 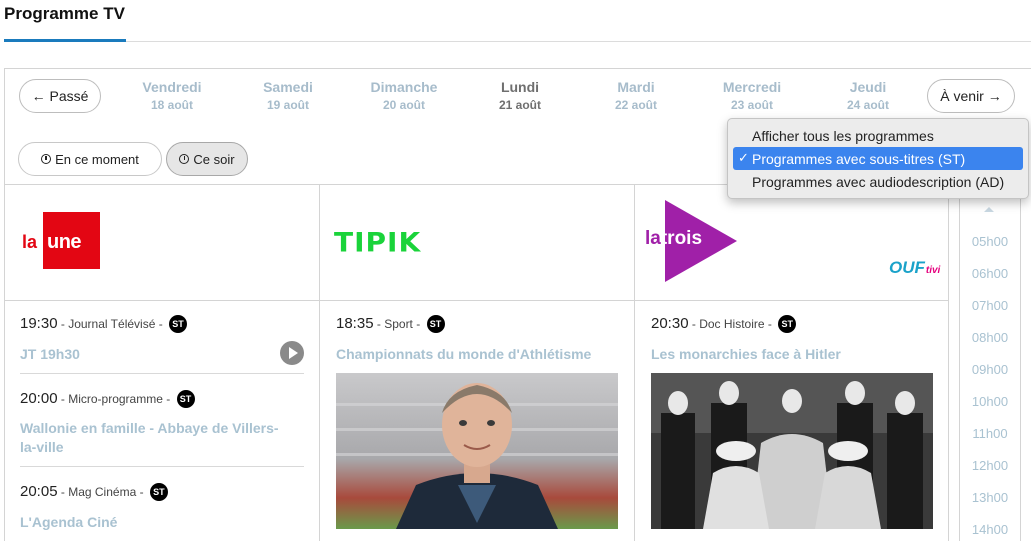 I want to click on day-date: 21 août, so click(x=519, y=105).